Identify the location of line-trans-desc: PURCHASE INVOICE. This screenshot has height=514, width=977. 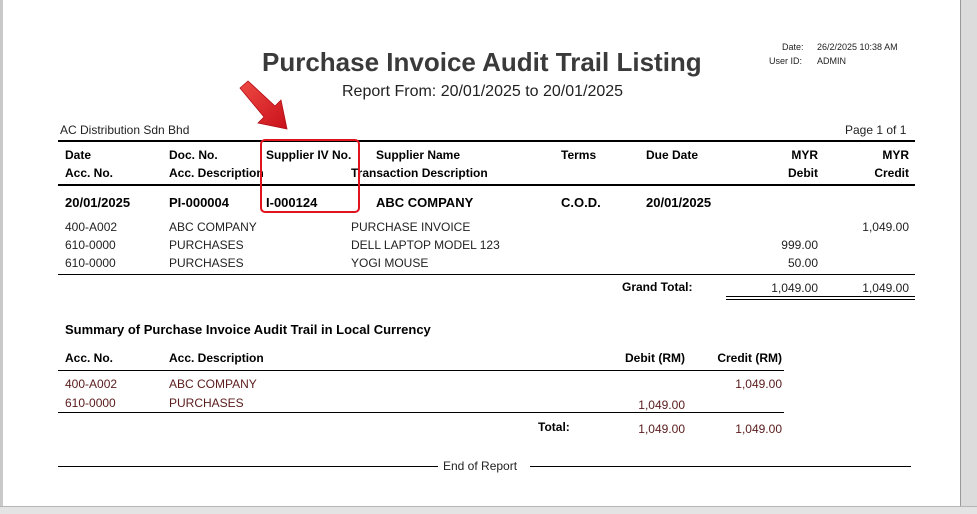
(411, 227).